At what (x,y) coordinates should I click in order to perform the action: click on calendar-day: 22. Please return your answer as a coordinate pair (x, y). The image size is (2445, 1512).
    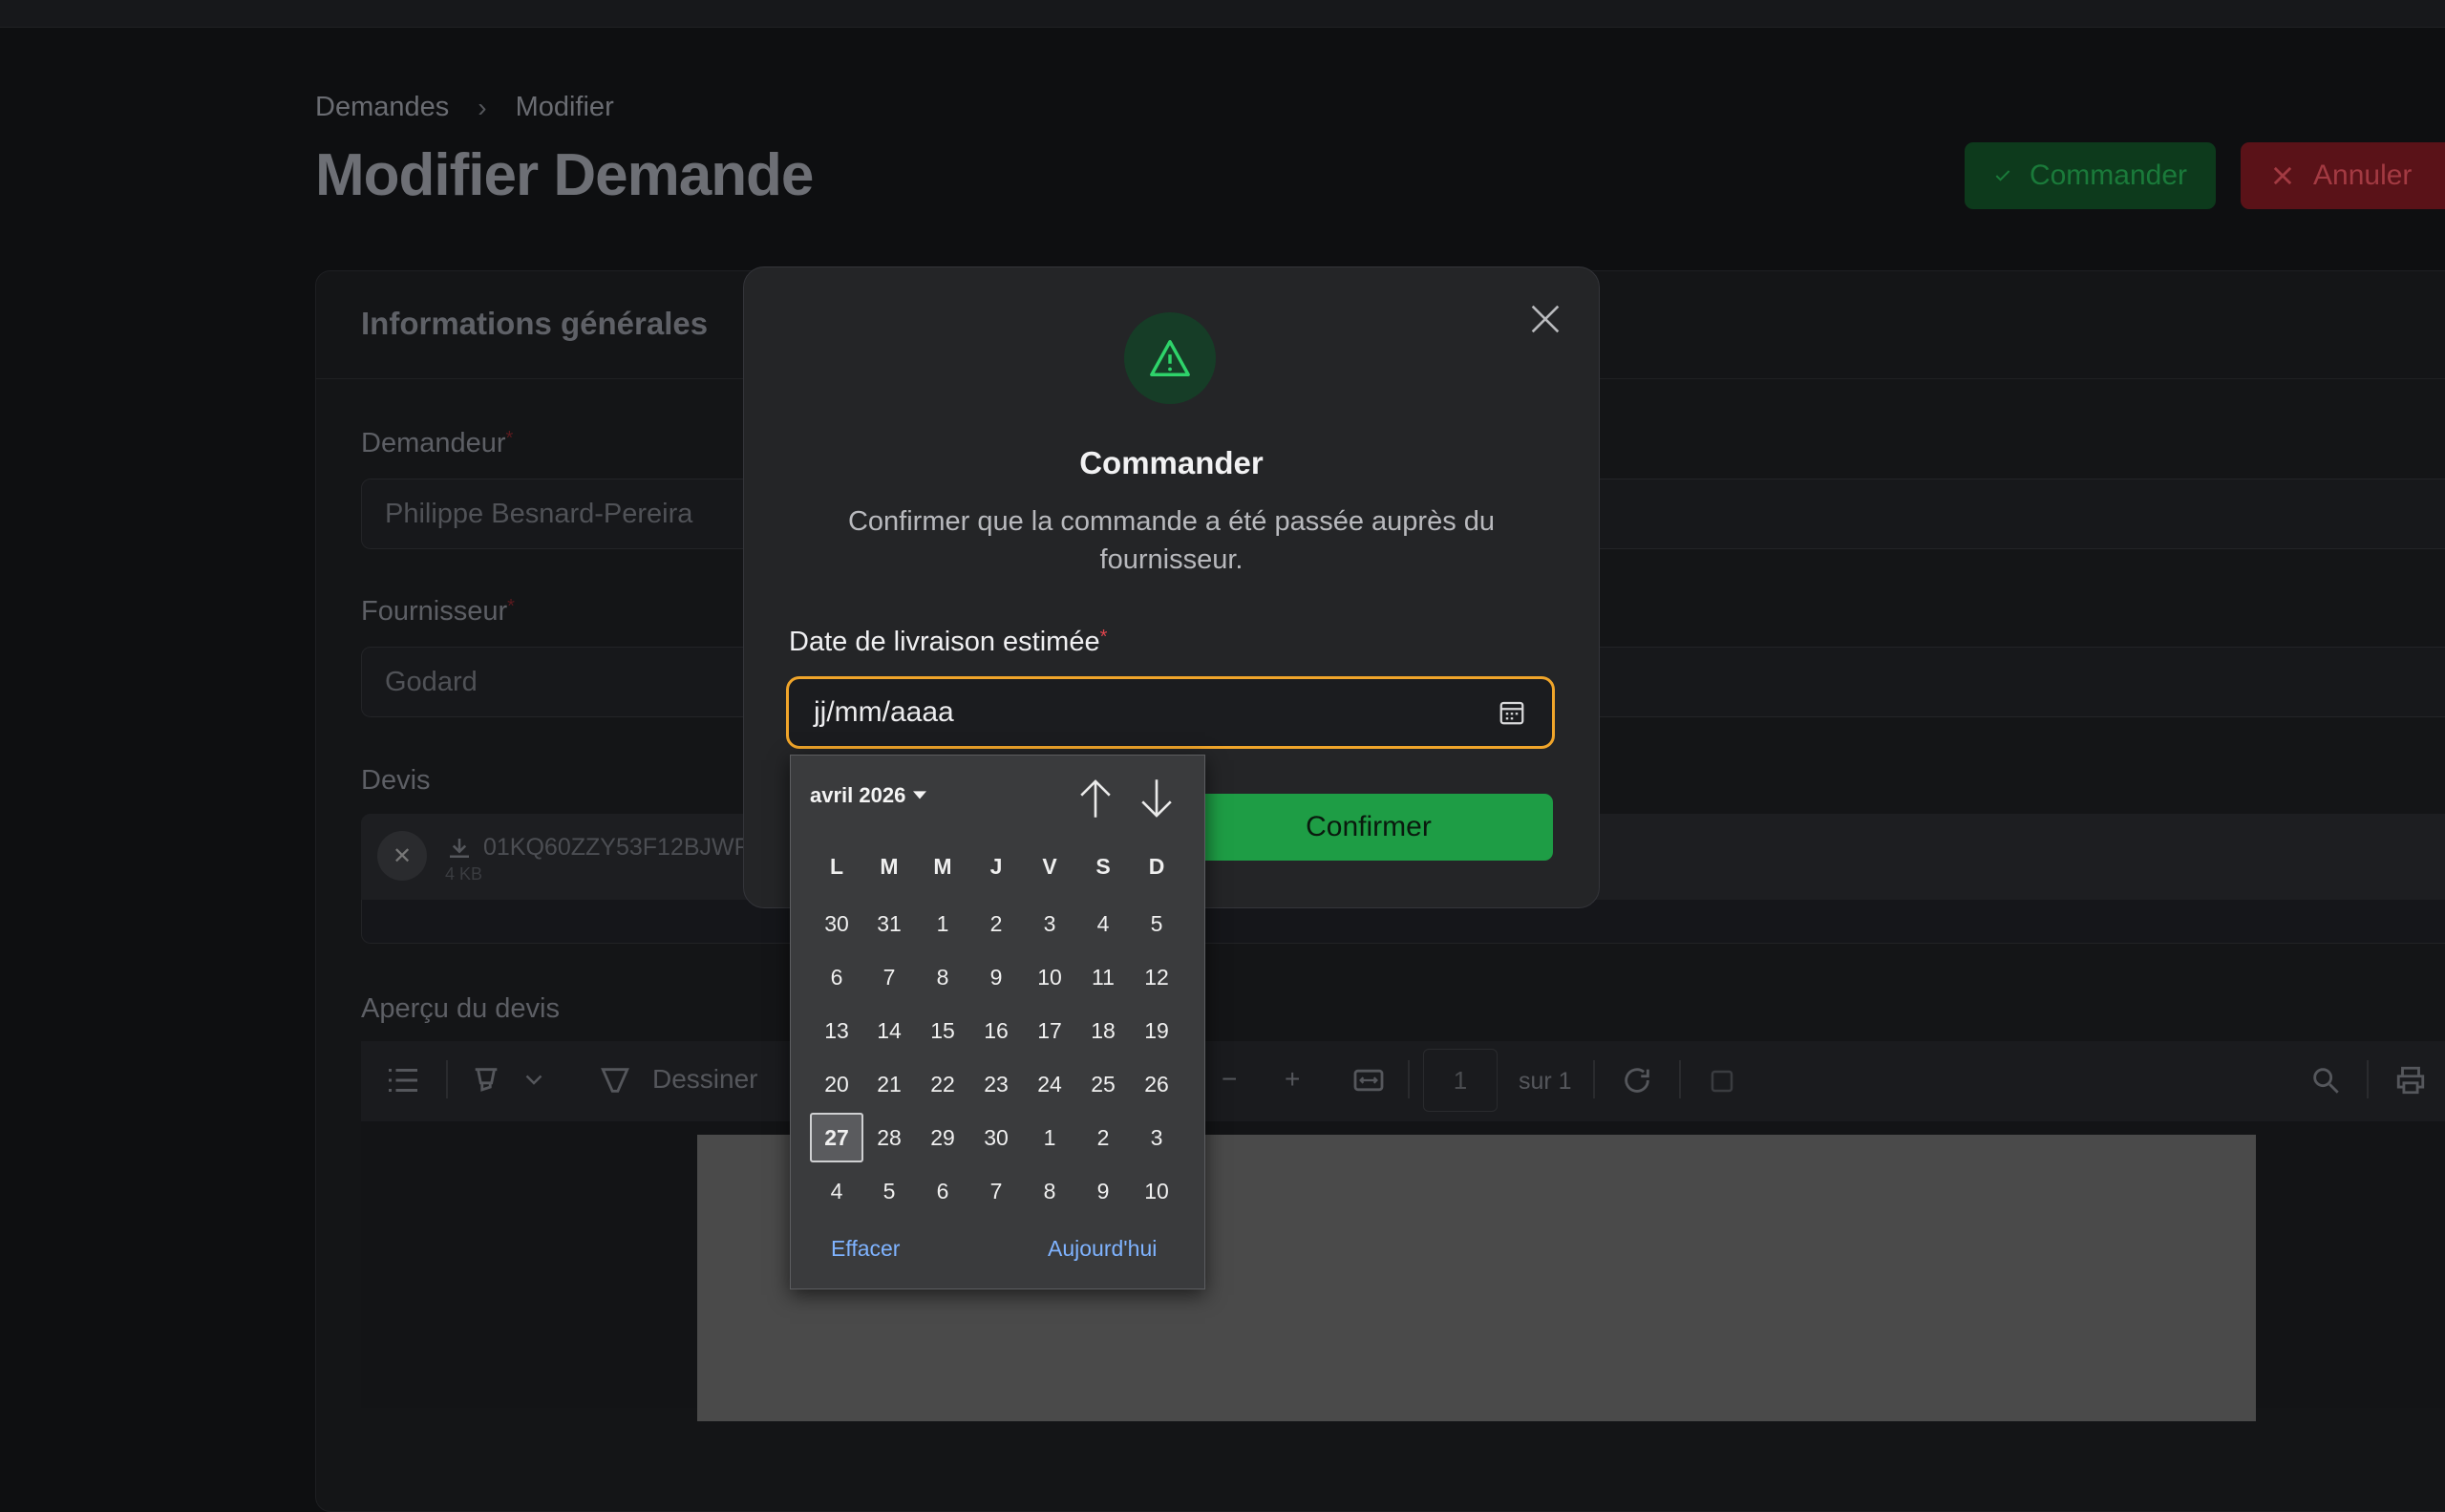
    Looking at the image, I should click on (943, 1084).